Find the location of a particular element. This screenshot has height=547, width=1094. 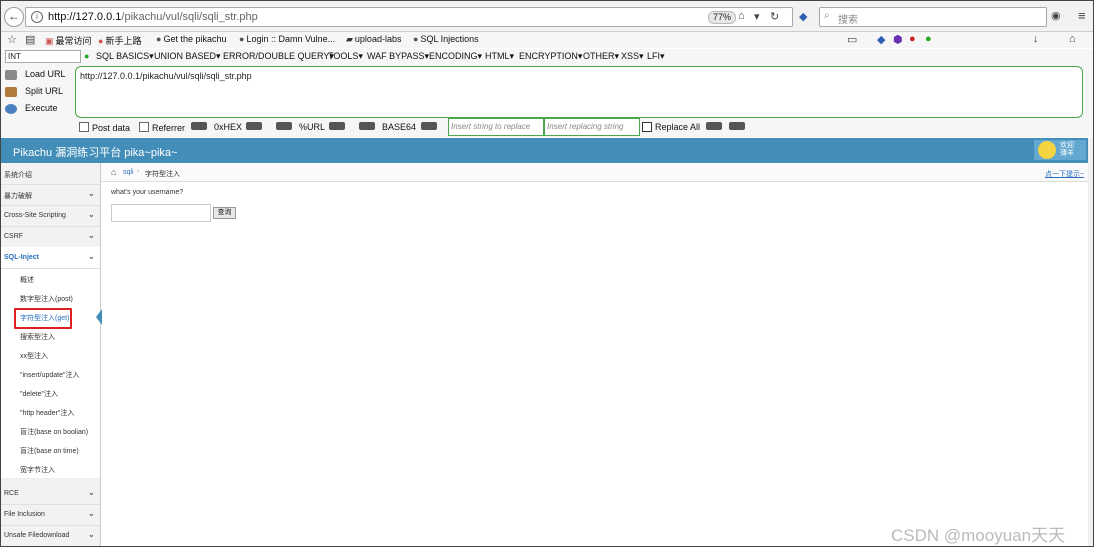

sidebar-item-xss: Cross-Site Scripting ⌄ is located at coordinates (50, 216).